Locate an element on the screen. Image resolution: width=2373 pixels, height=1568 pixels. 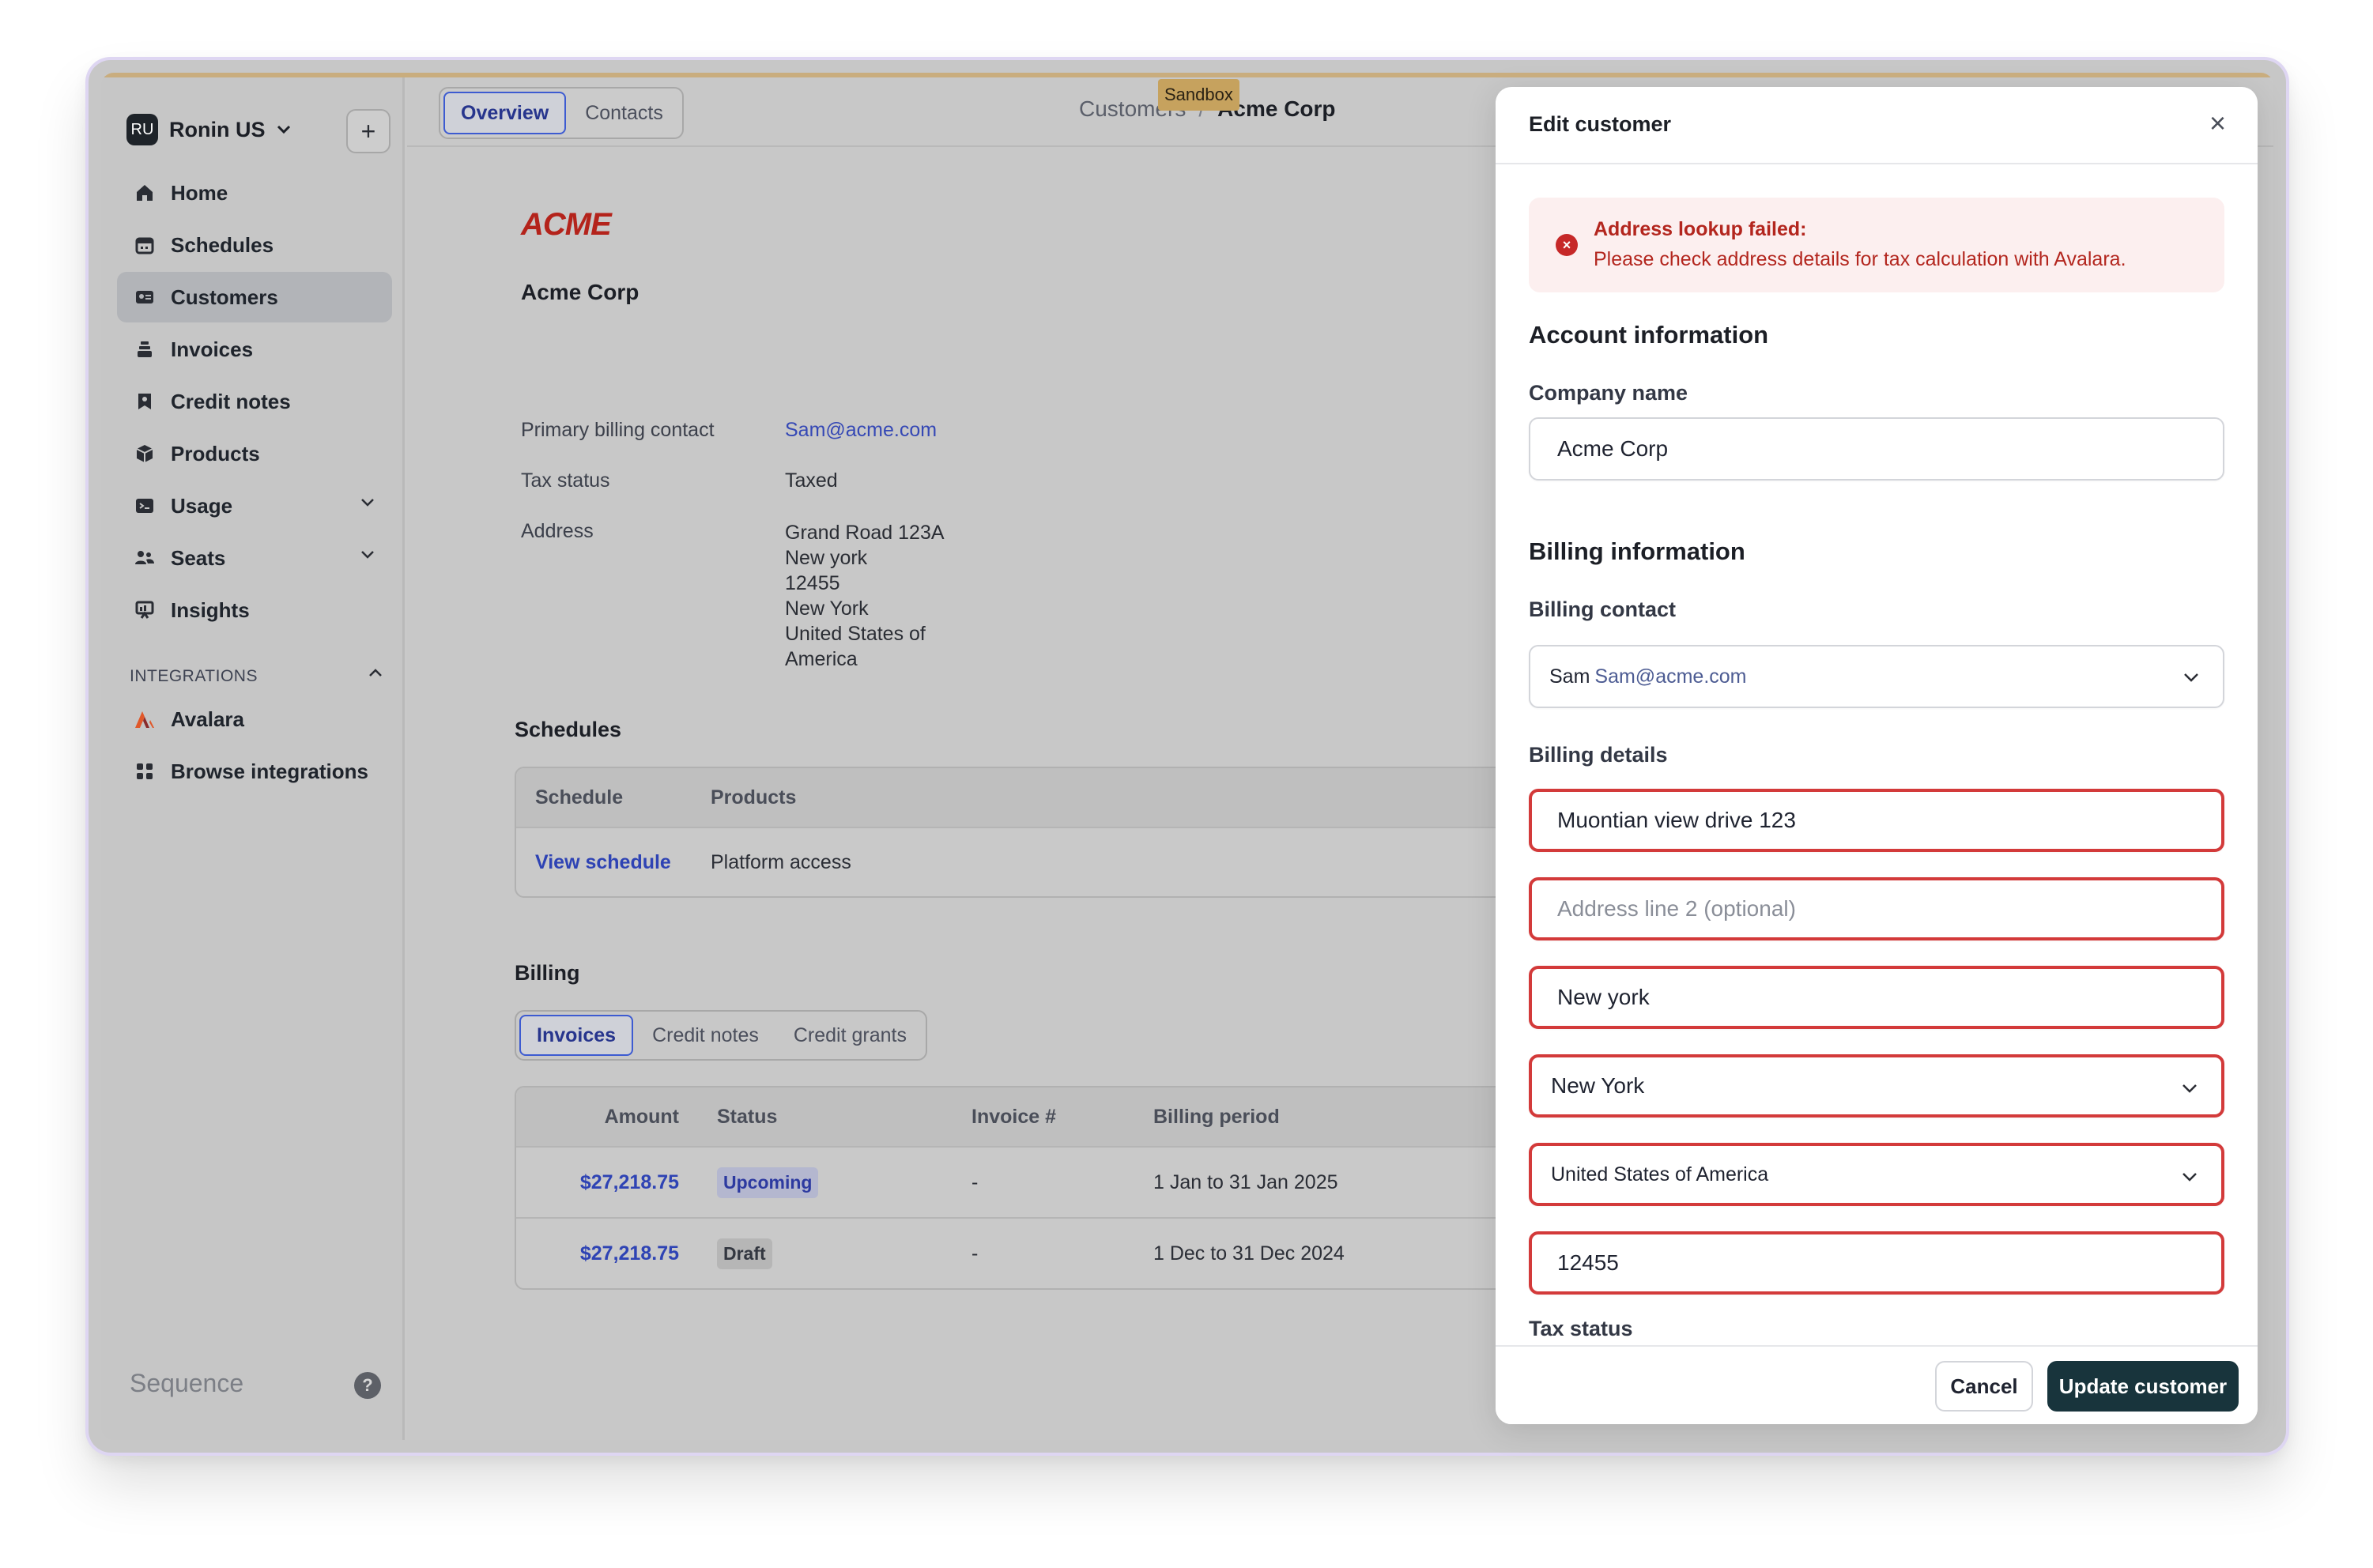
company-name-label: Company name is located at coordinates (1608, 393).